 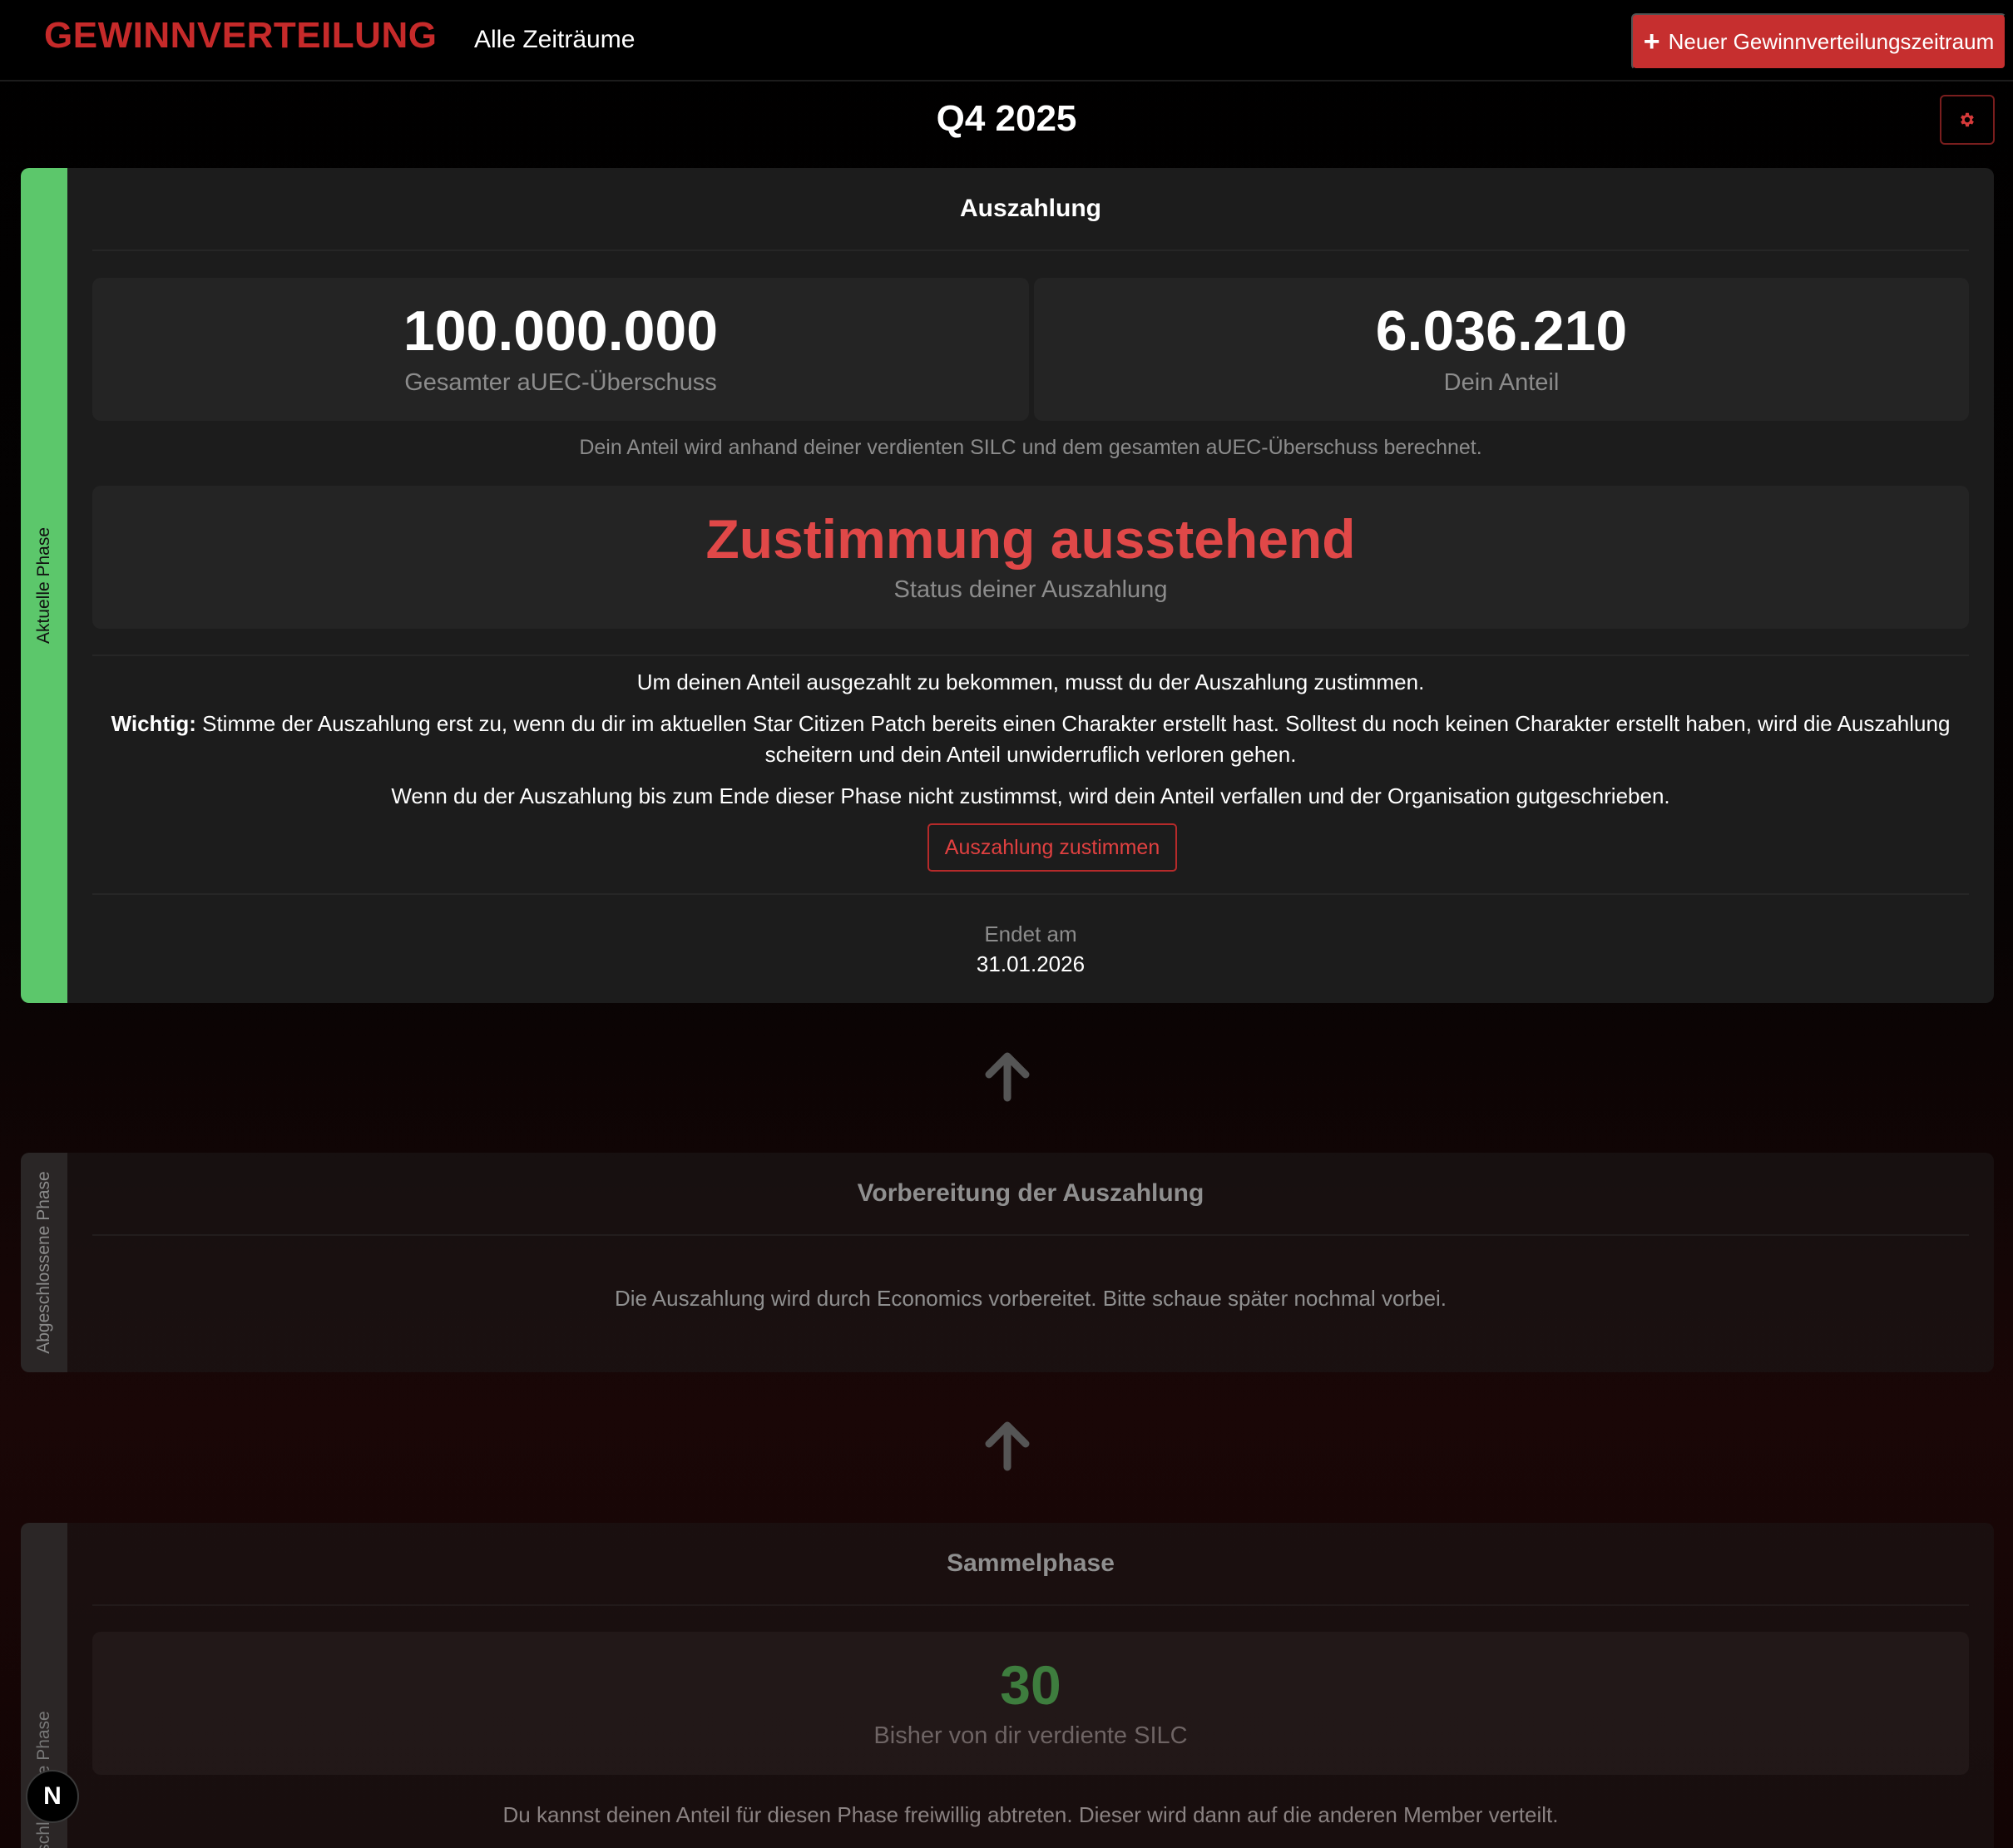 I want to click on your-share-box: 6.036.210 Dein Anteil, so click(x=1501, y=349).